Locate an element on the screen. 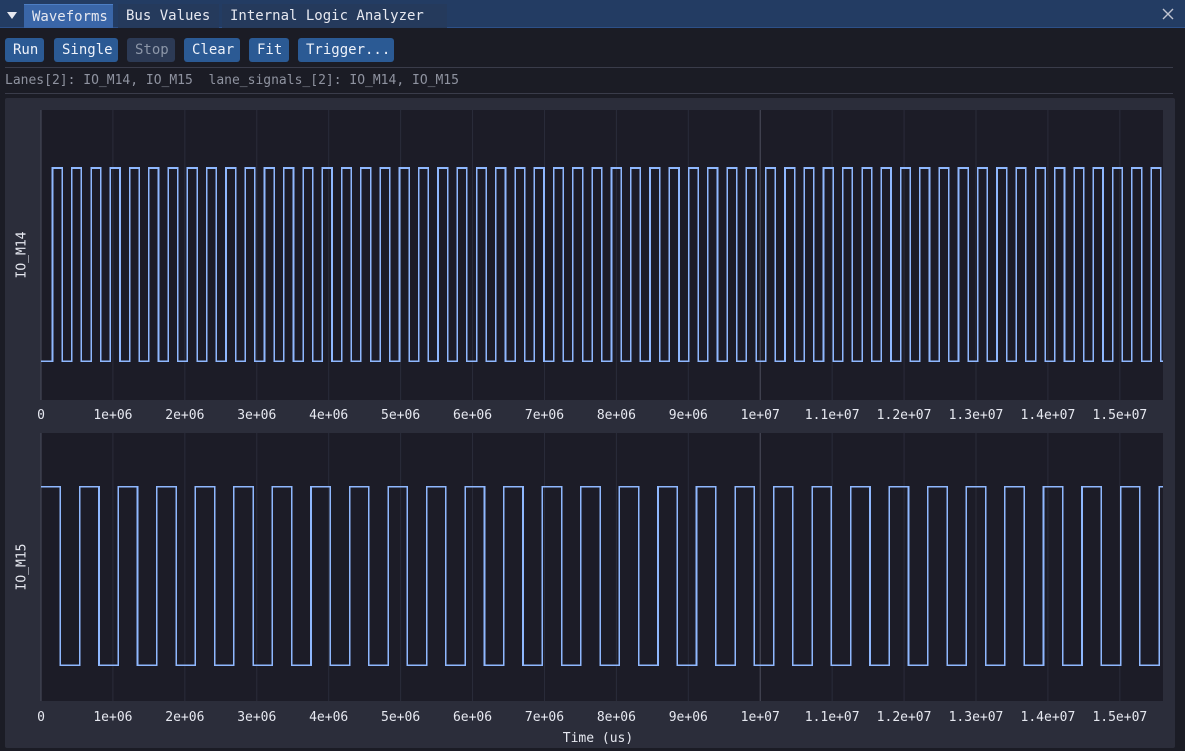 The width and height of the screenshot is (1185, 751). close-button is located at coordinates (1168, 14).